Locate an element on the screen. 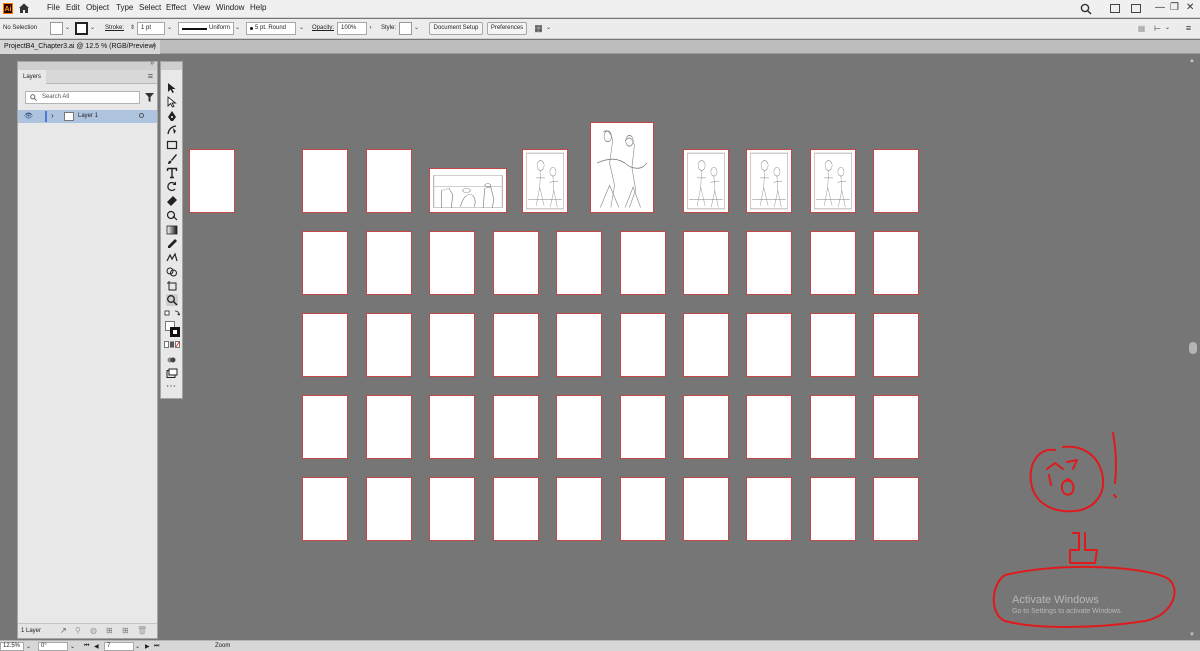 Image resolution: width=1200 pixels, height=651 pixels. restore-icon: ❐ is located at coordinates (1174, 8).